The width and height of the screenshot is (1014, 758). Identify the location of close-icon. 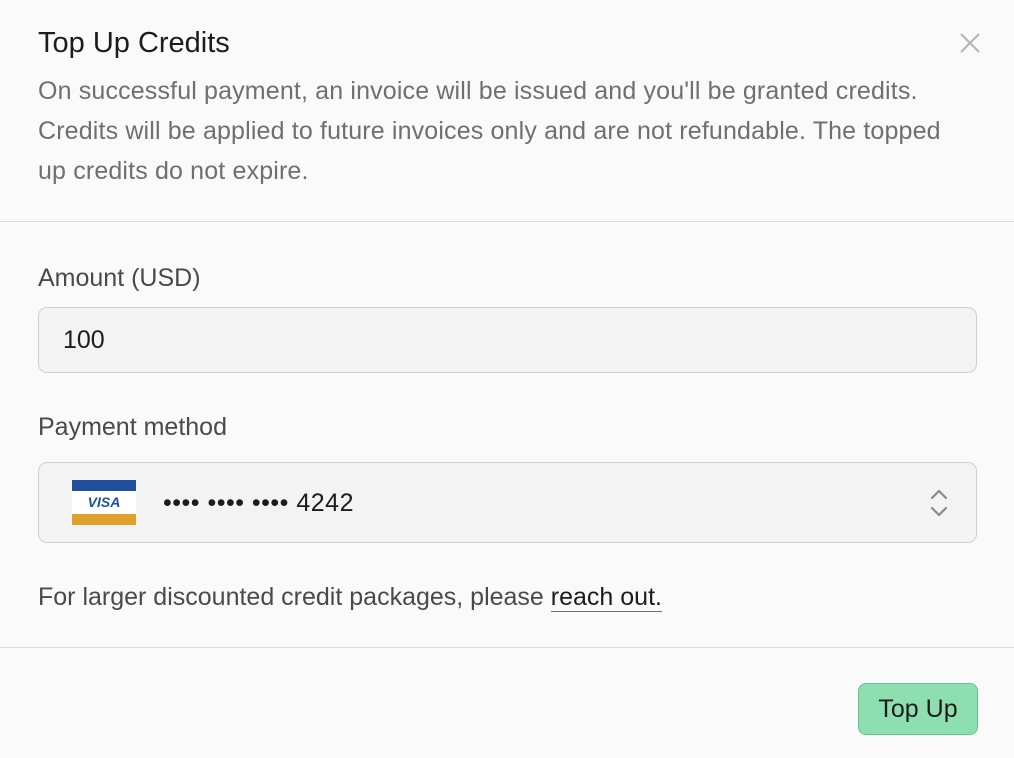
(970, 43).